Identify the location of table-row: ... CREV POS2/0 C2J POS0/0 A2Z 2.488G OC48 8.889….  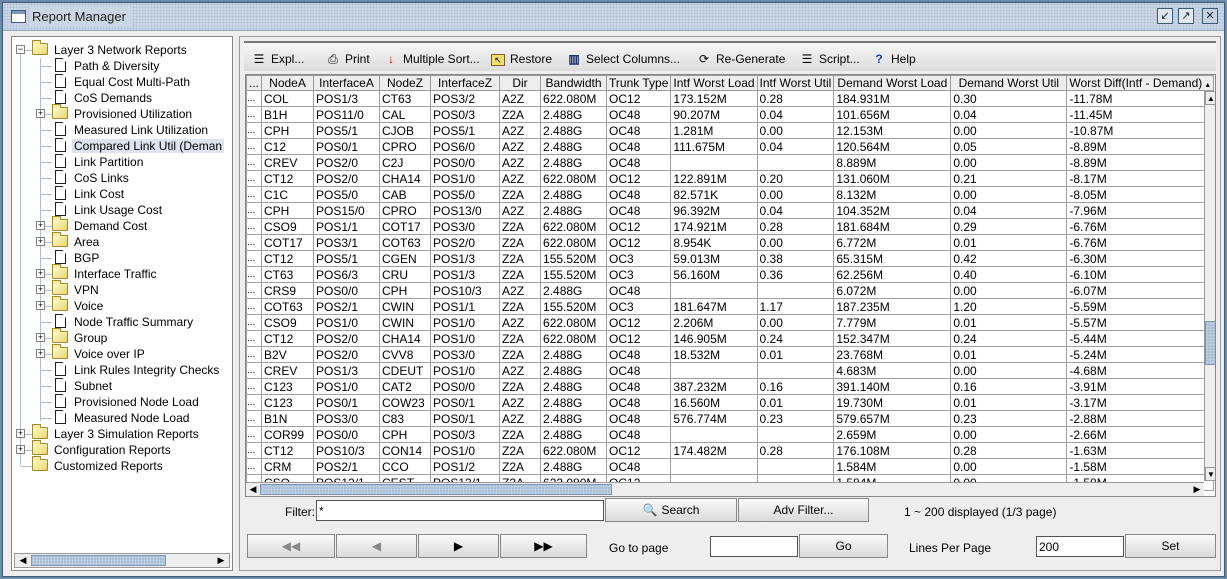
(730, 162).